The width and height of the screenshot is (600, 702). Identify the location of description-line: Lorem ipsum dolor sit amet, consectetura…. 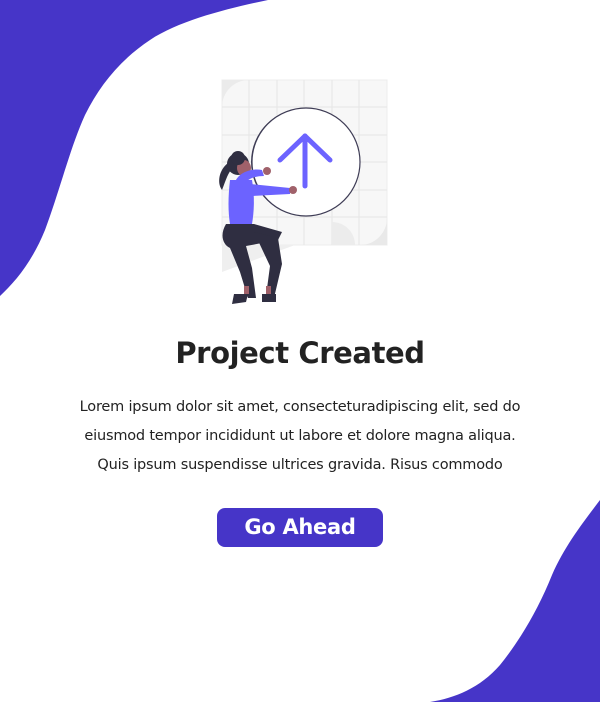
(300, 407).